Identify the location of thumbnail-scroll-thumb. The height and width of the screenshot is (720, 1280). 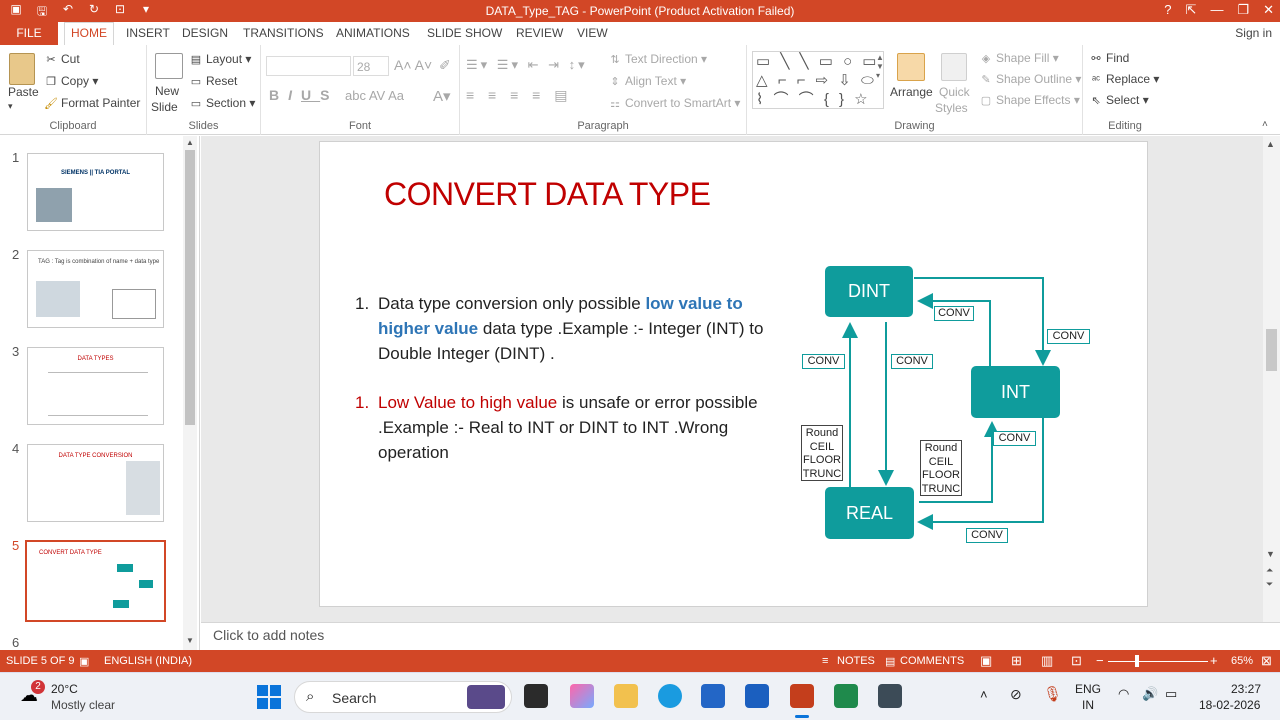
(190, 287).